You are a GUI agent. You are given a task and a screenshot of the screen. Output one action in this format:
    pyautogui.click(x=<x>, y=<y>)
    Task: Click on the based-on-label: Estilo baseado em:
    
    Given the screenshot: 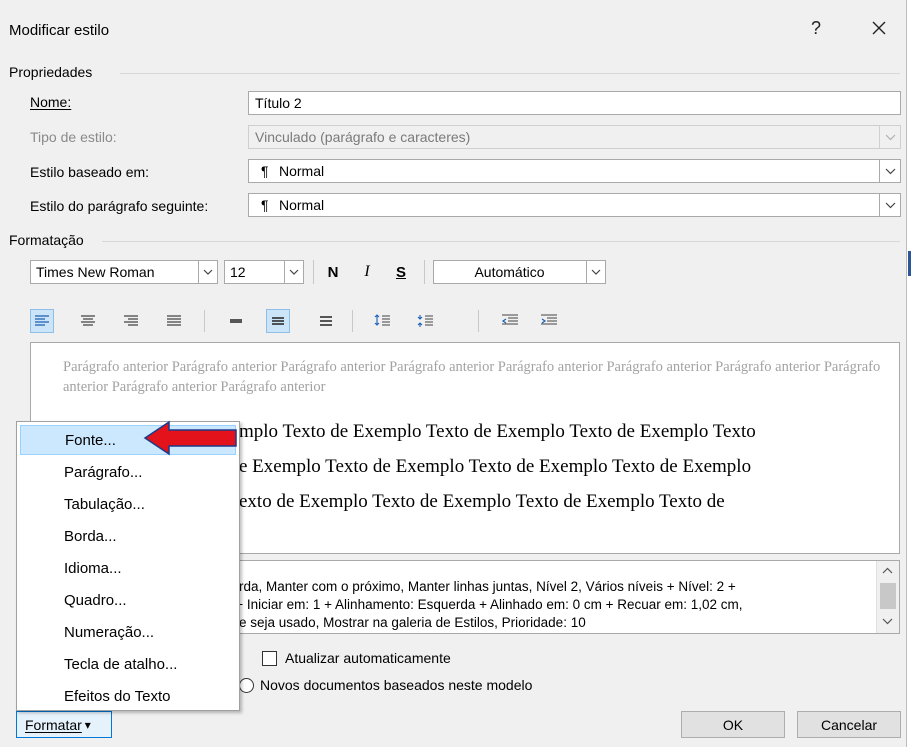 What is the action you would take?
    pyautogui.click(x=90, y=172)
    